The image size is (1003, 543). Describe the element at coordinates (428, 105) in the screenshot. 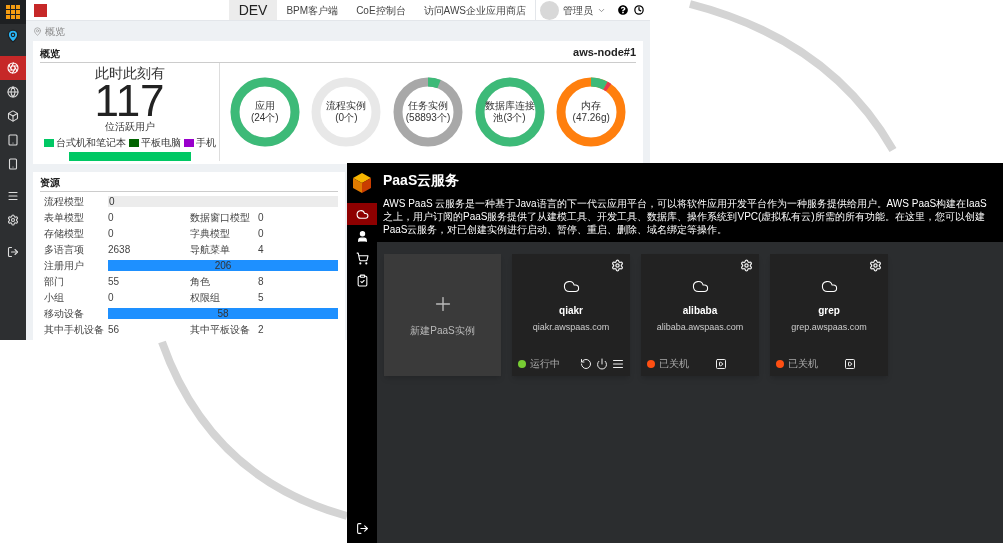

I see `gauge-label: 任务实例` at that location.